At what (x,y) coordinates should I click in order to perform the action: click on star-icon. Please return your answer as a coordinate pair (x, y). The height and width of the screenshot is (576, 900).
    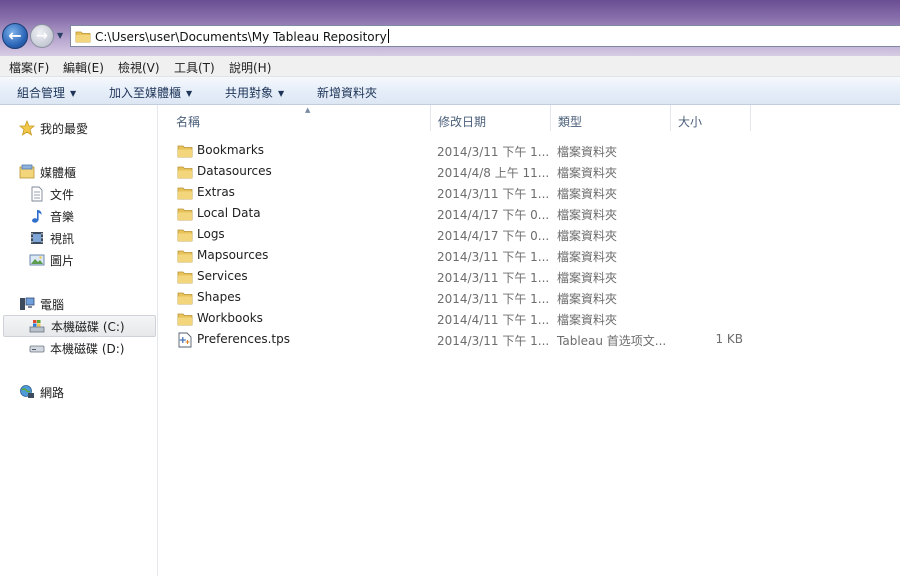
    Looking at the image, I should click on (27, 128).